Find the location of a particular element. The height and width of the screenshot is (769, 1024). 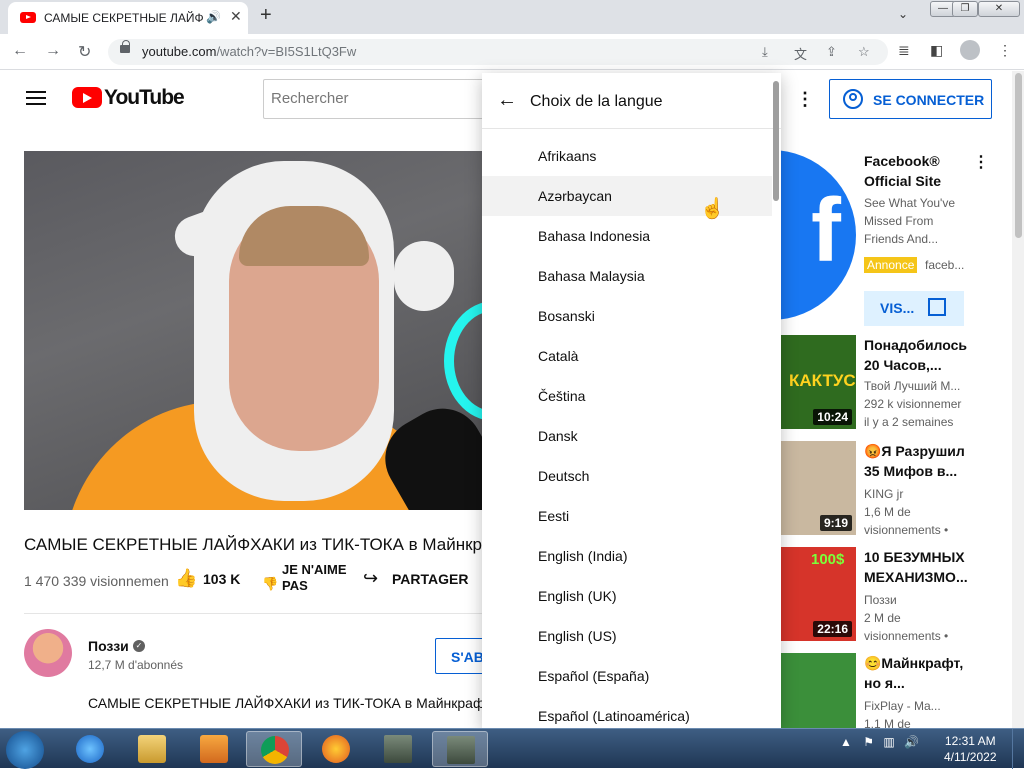

back-icon: ← is located at coordinates (20, 51).